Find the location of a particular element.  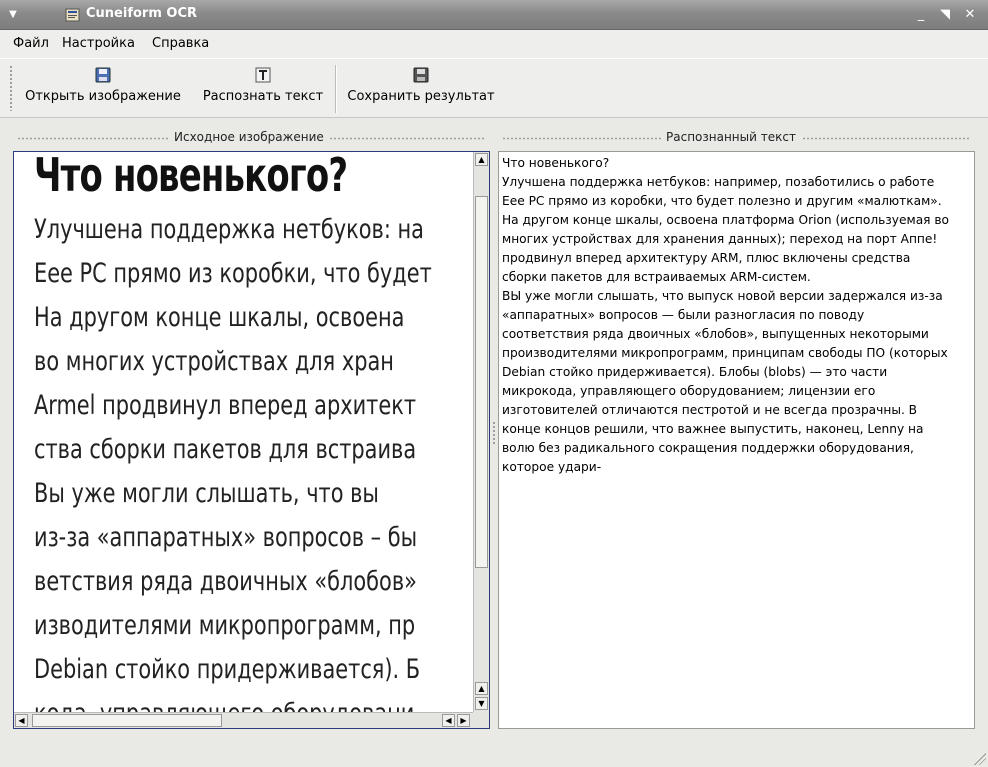

splitter-grip is located at coordinates (494, 433).